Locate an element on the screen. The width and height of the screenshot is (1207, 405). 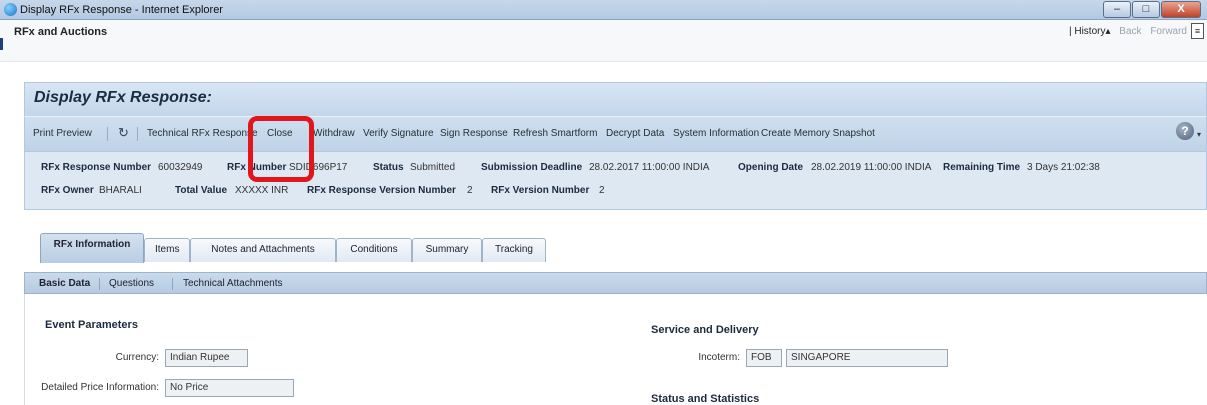
decrypt-data-button: Decrypt Data is located at coordinates (635, 133).